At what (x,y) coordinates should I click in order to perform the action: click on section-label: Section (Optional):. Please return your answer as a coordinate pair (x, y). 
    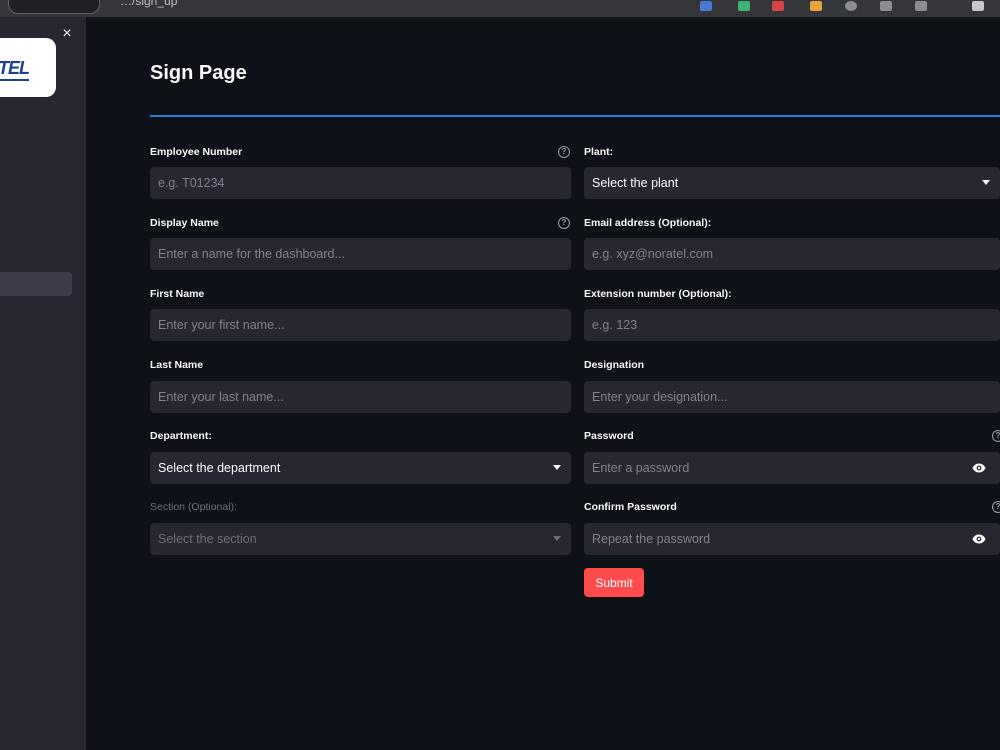
    Looking at the image, I should click on (193, 507).